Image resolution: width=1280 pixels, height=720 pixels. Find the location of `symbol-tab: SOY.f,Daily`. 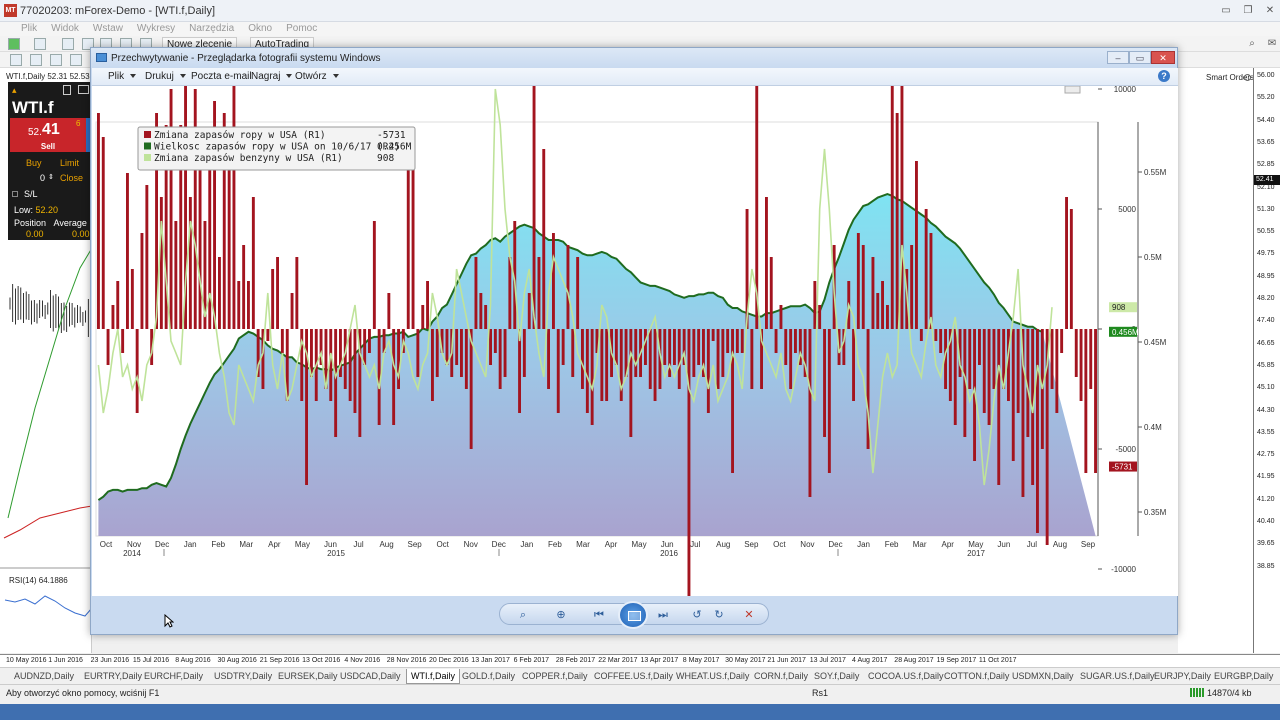

symbol-tab: SOY.f,Daily is located at coordinates (836, 676).